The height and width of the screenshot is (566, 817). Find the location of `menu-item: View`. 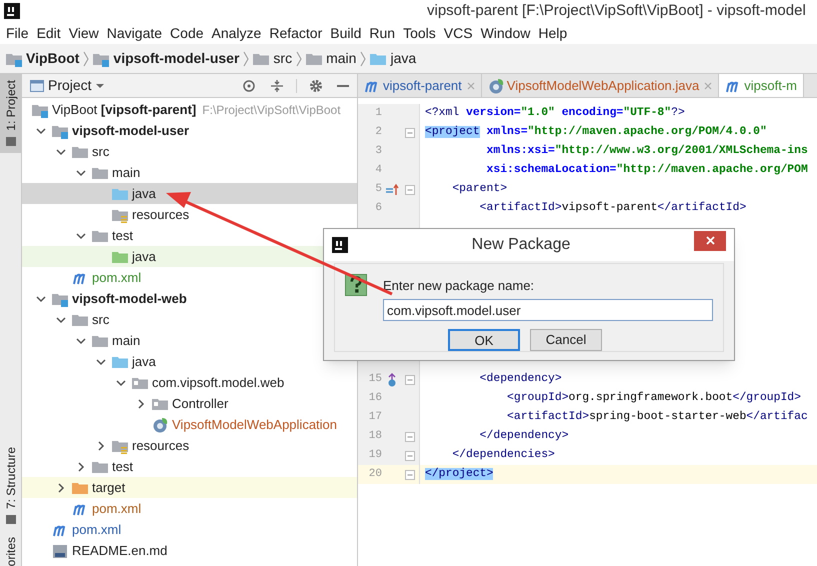

menu-item: View is located at coordinates (83, 33).